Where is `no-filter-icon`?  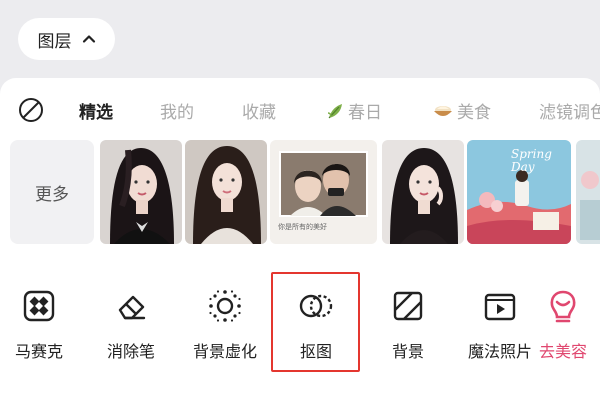 no-filter-icon is located at coordinates (31, 110).